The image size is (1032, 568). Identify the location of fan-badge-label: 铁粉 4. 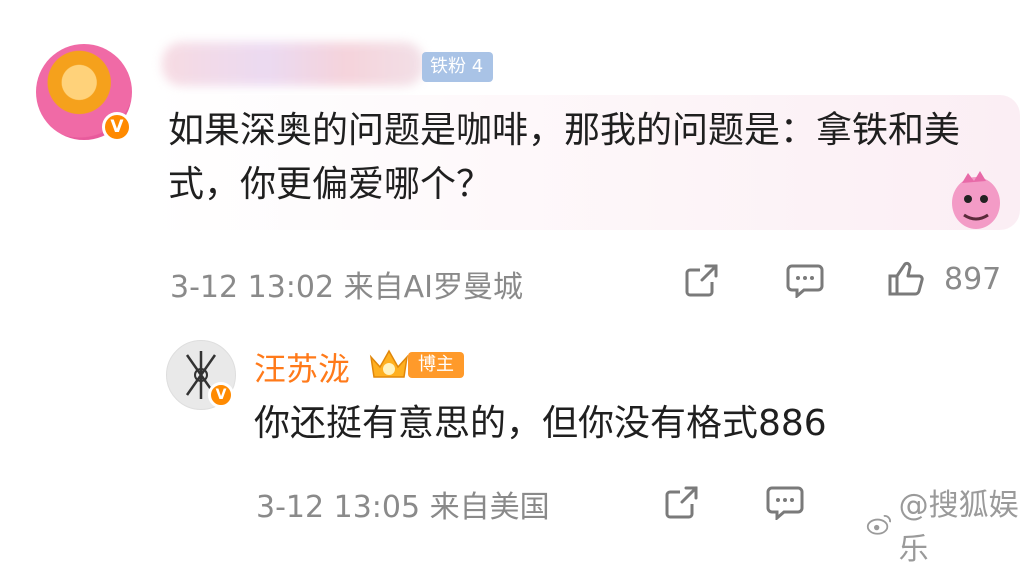
(457, 66).